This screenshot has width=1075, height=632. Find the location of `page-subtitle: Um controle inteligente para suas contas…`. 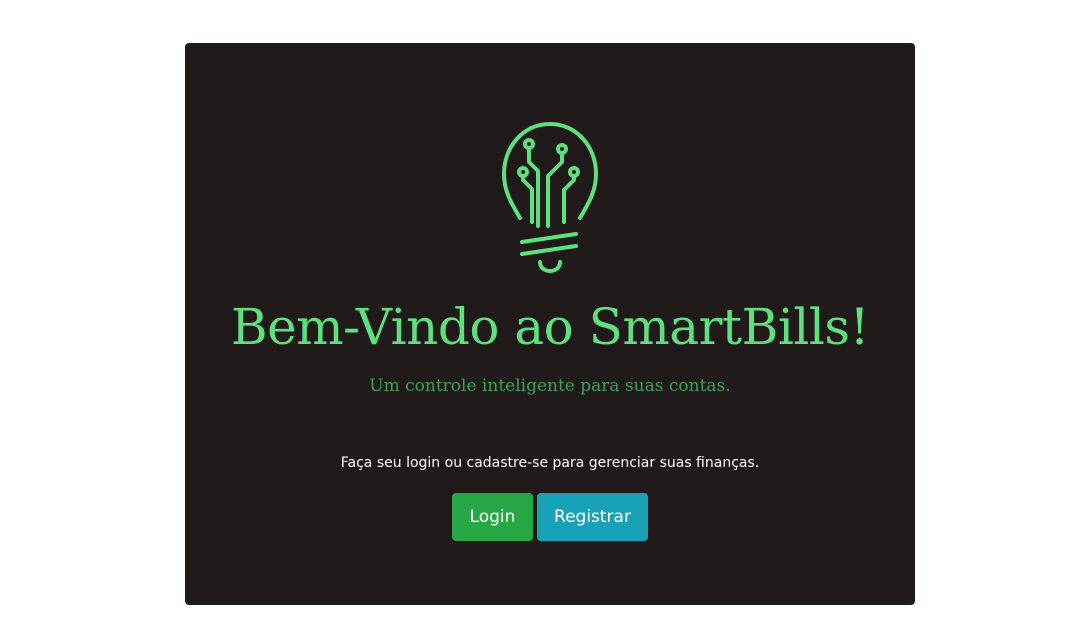

page-subtitle: Um controle inteligente para suas contas… is located at coordinates (550, 386).